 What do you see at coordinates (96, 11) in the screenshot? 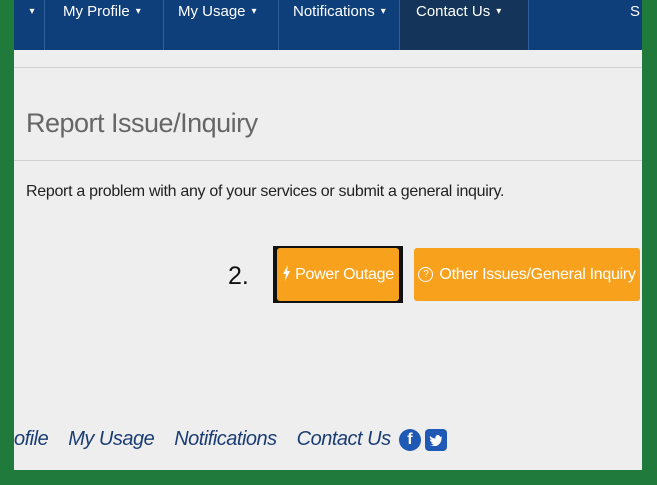
I see `nav-item-label: My Profile` at bounding box center [96, 11].